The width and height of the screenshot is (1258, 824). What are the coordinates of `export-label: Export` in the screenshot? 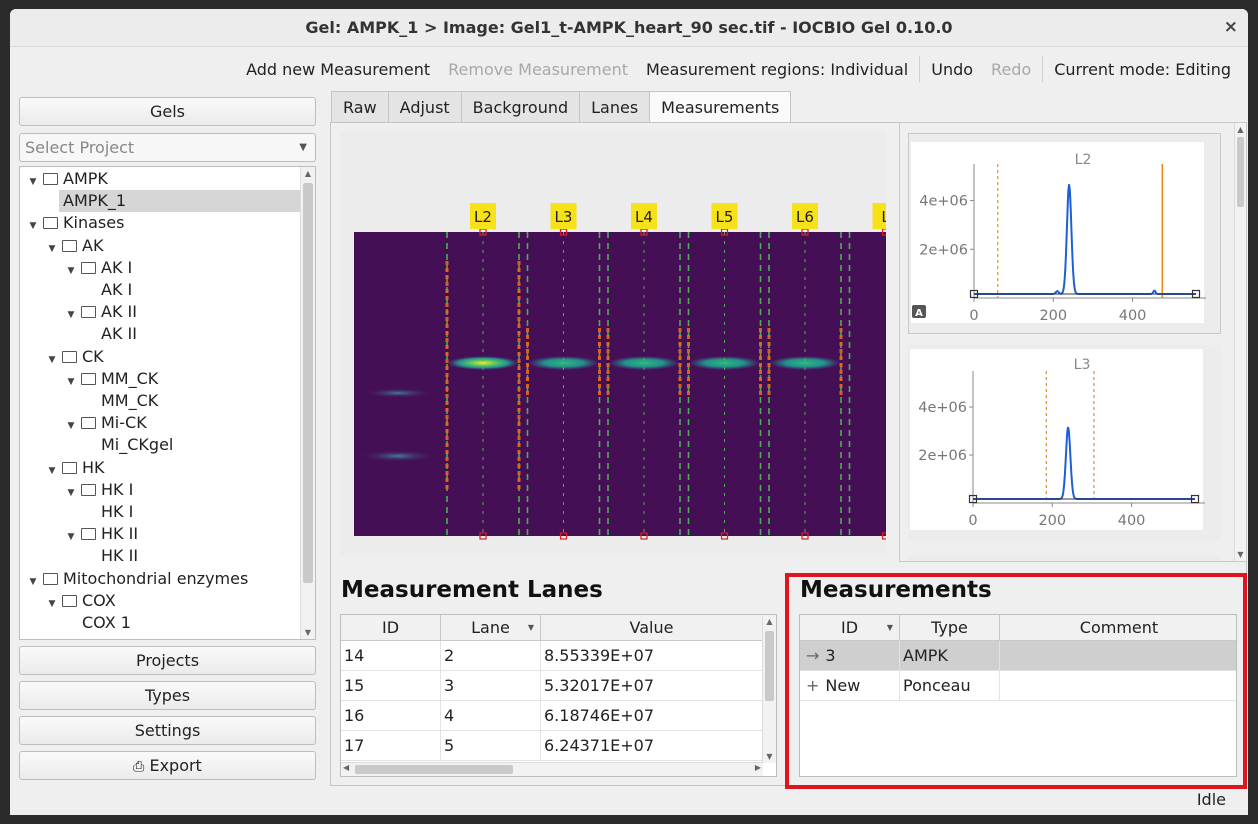 It's located at (175, 765).